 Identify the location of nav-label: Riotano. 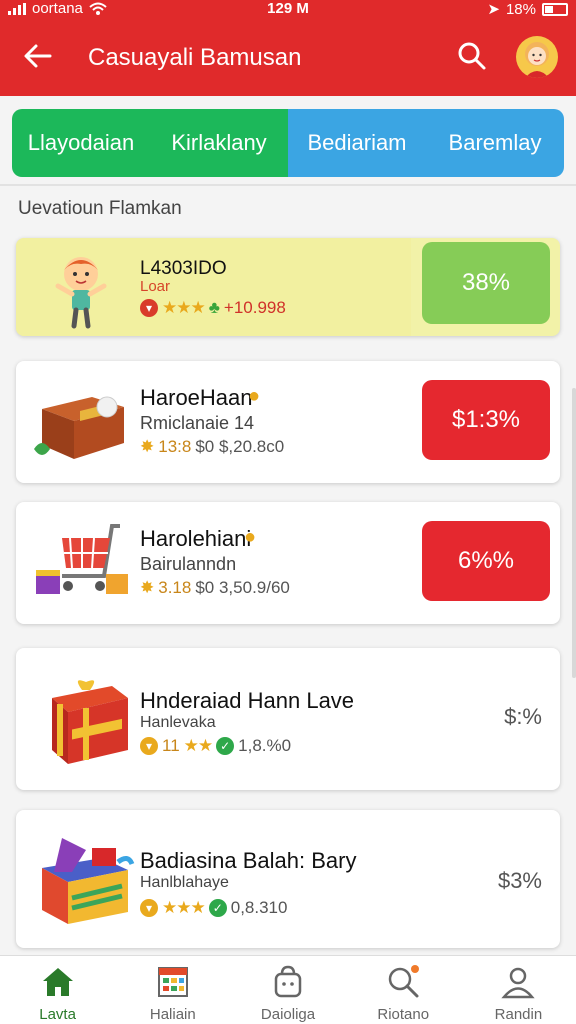
(403, 1014).